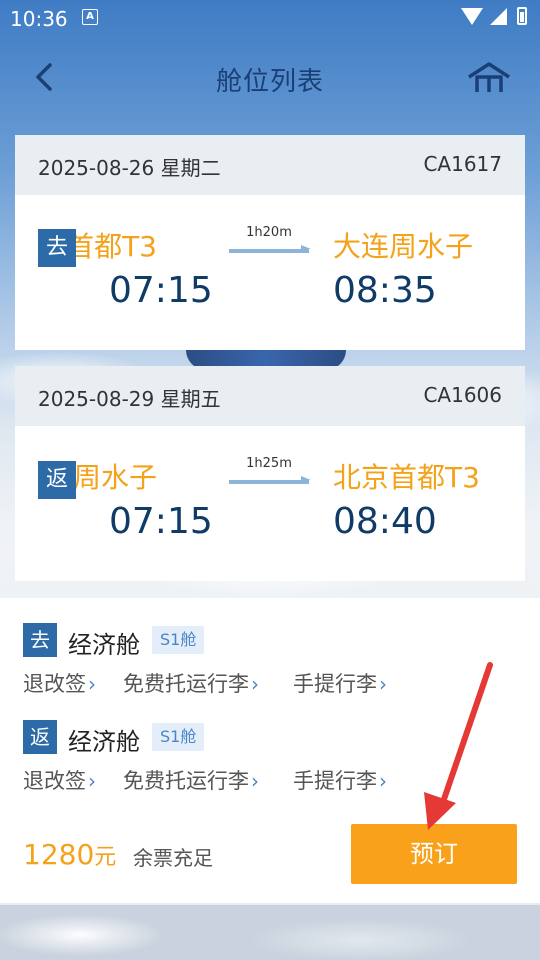  I want to click on direction-tag: 返, so click(57, 480).